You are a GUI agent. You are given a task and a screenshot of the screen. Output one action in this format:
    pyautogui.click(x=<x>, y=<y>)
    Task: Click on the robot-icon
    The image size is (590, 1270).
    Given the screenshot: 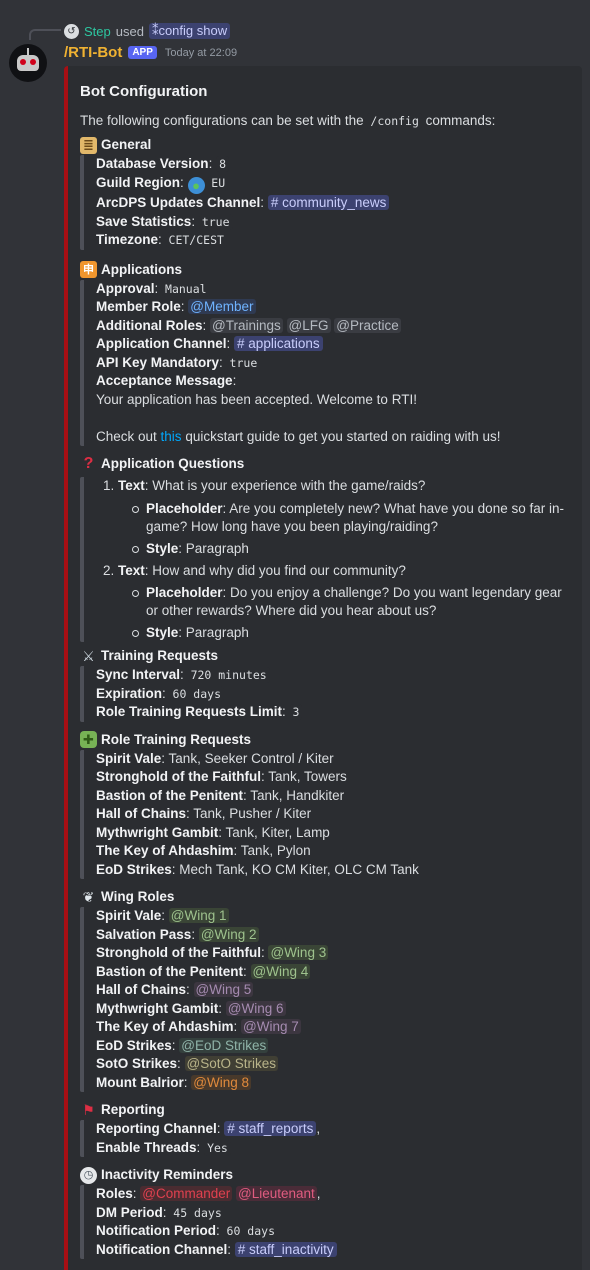 What is the action you would take?
    pyautogui.click(x=28, y=59)
    